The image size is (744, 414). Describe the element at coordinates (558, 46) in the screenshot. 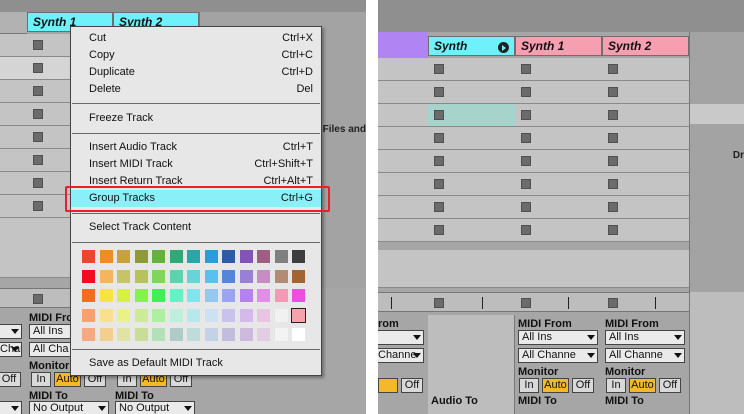

I see `track-header-synth-1: Synth 1` at that location.